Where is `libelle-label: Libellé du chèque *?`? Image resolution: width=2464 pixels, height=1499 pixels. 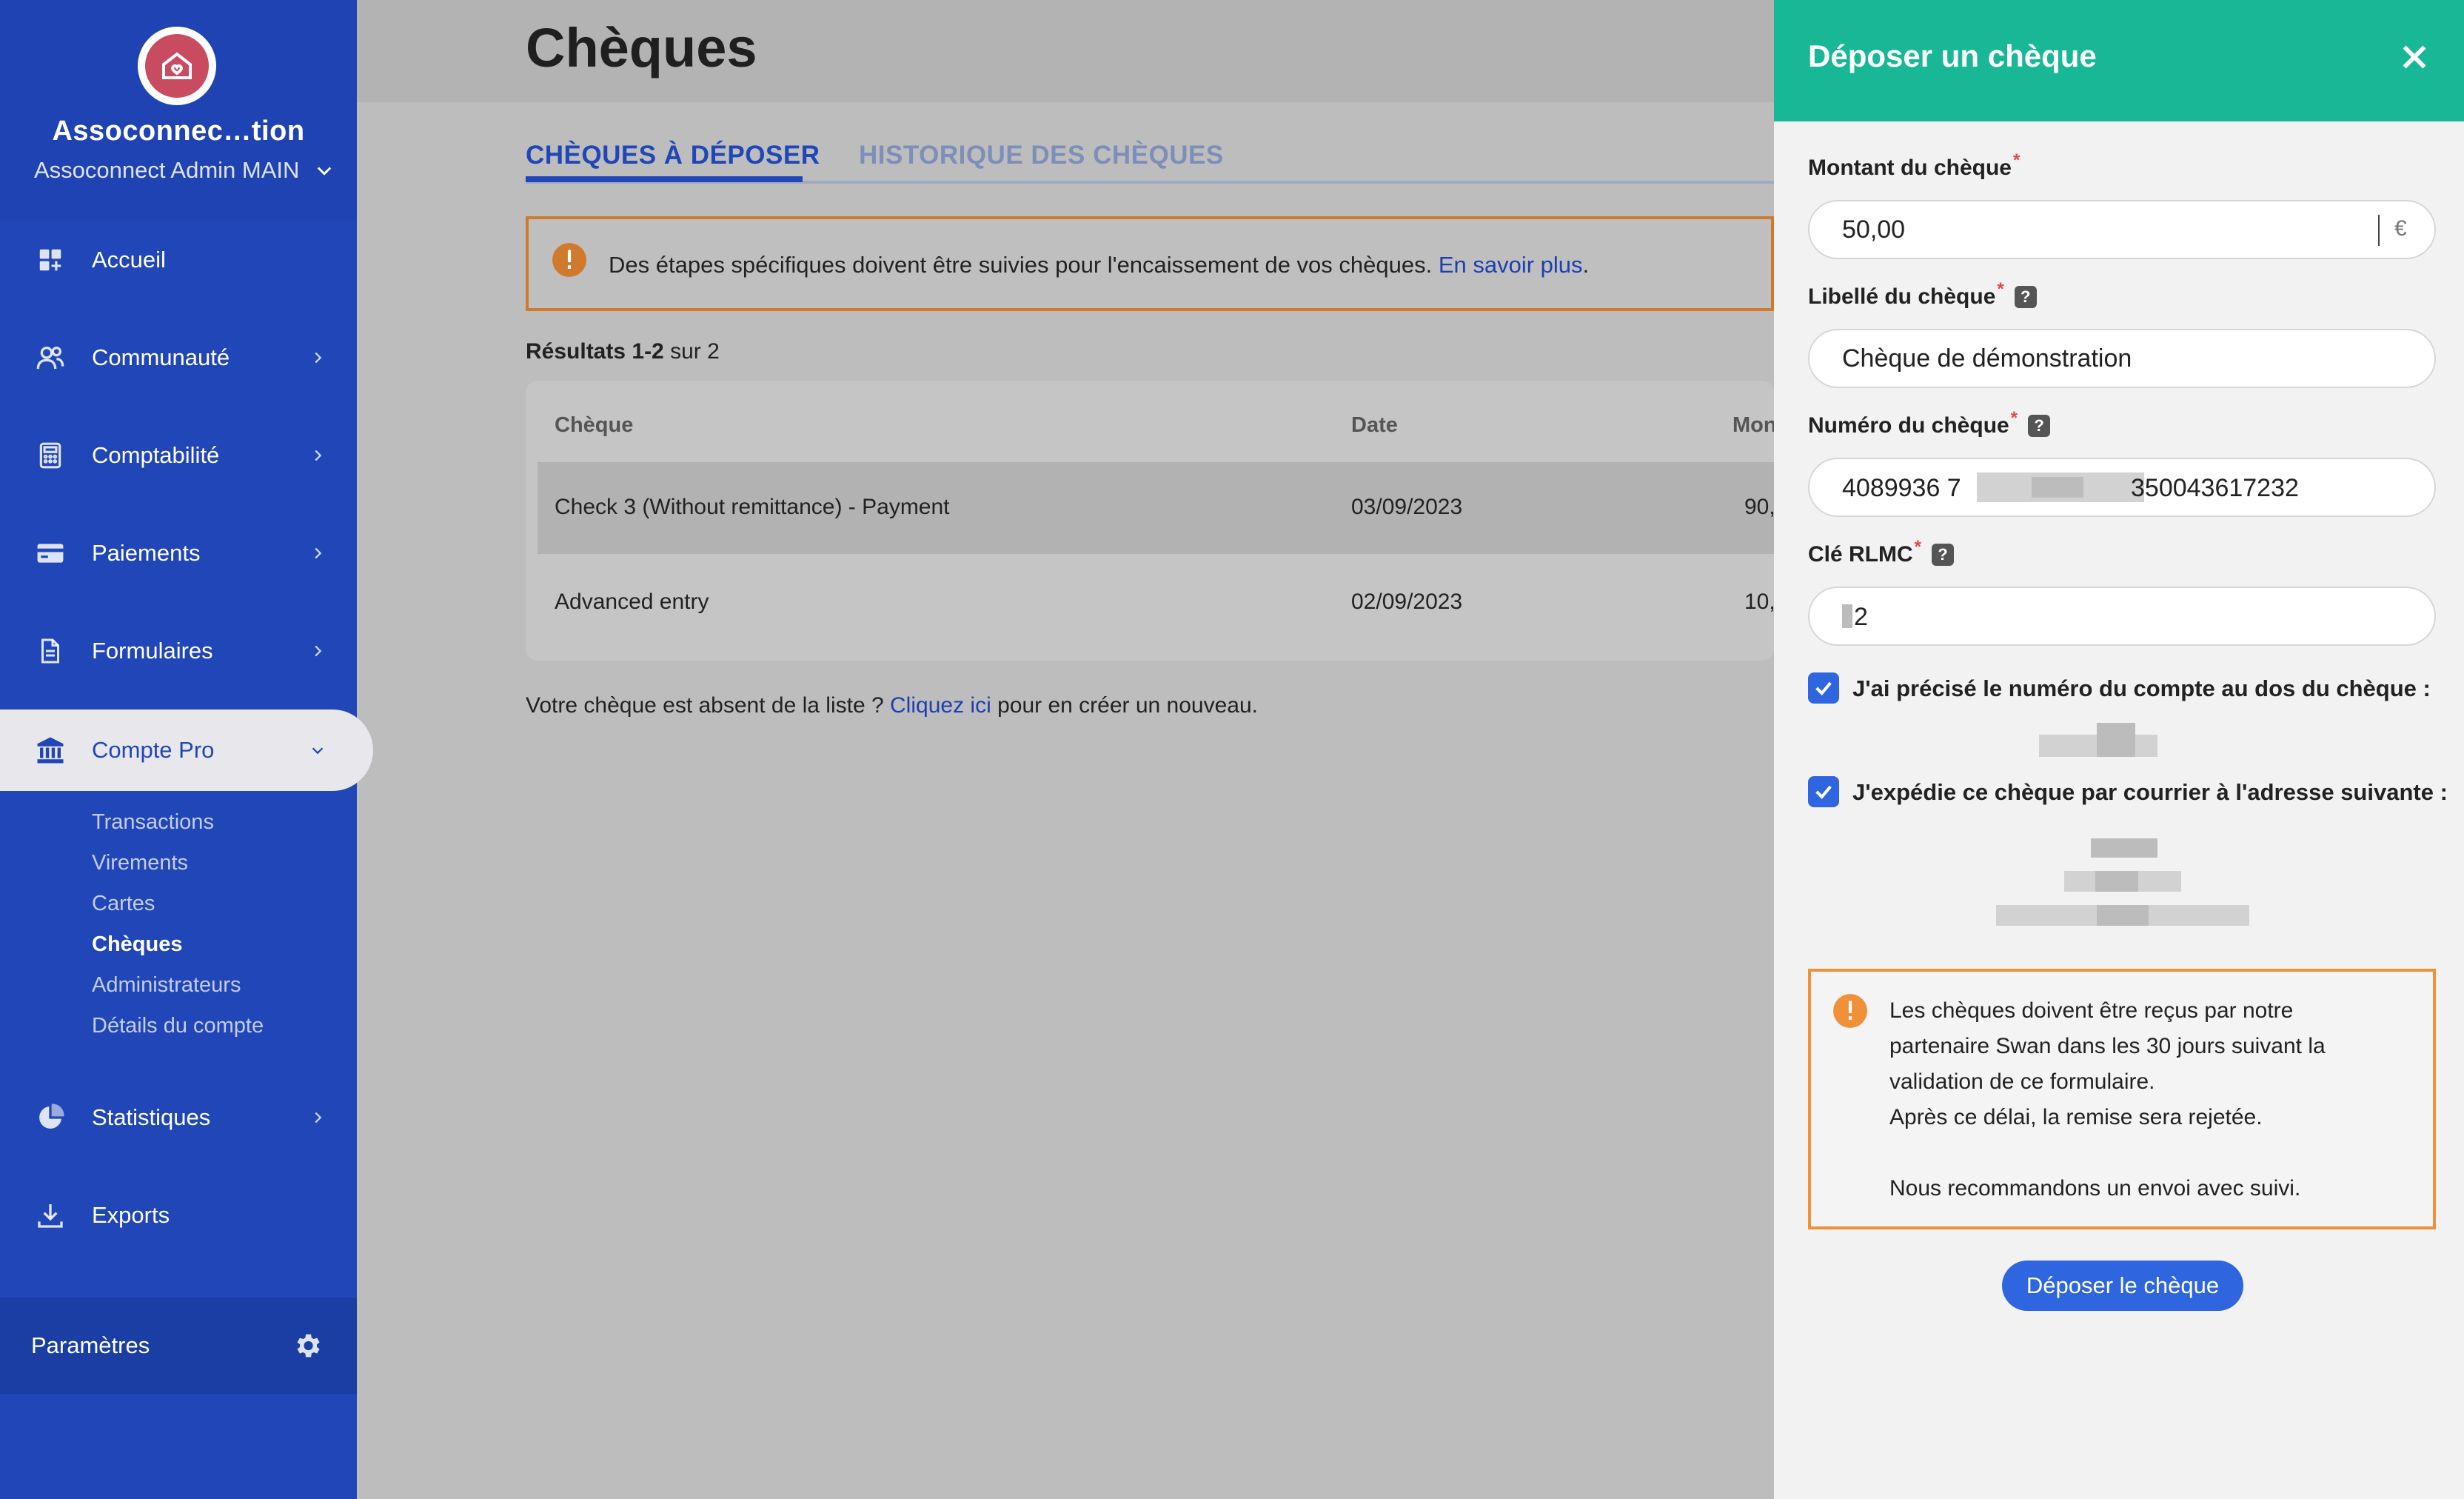 libelle-label: Libellé du chèque *? is located at coordinates (1923, 294).